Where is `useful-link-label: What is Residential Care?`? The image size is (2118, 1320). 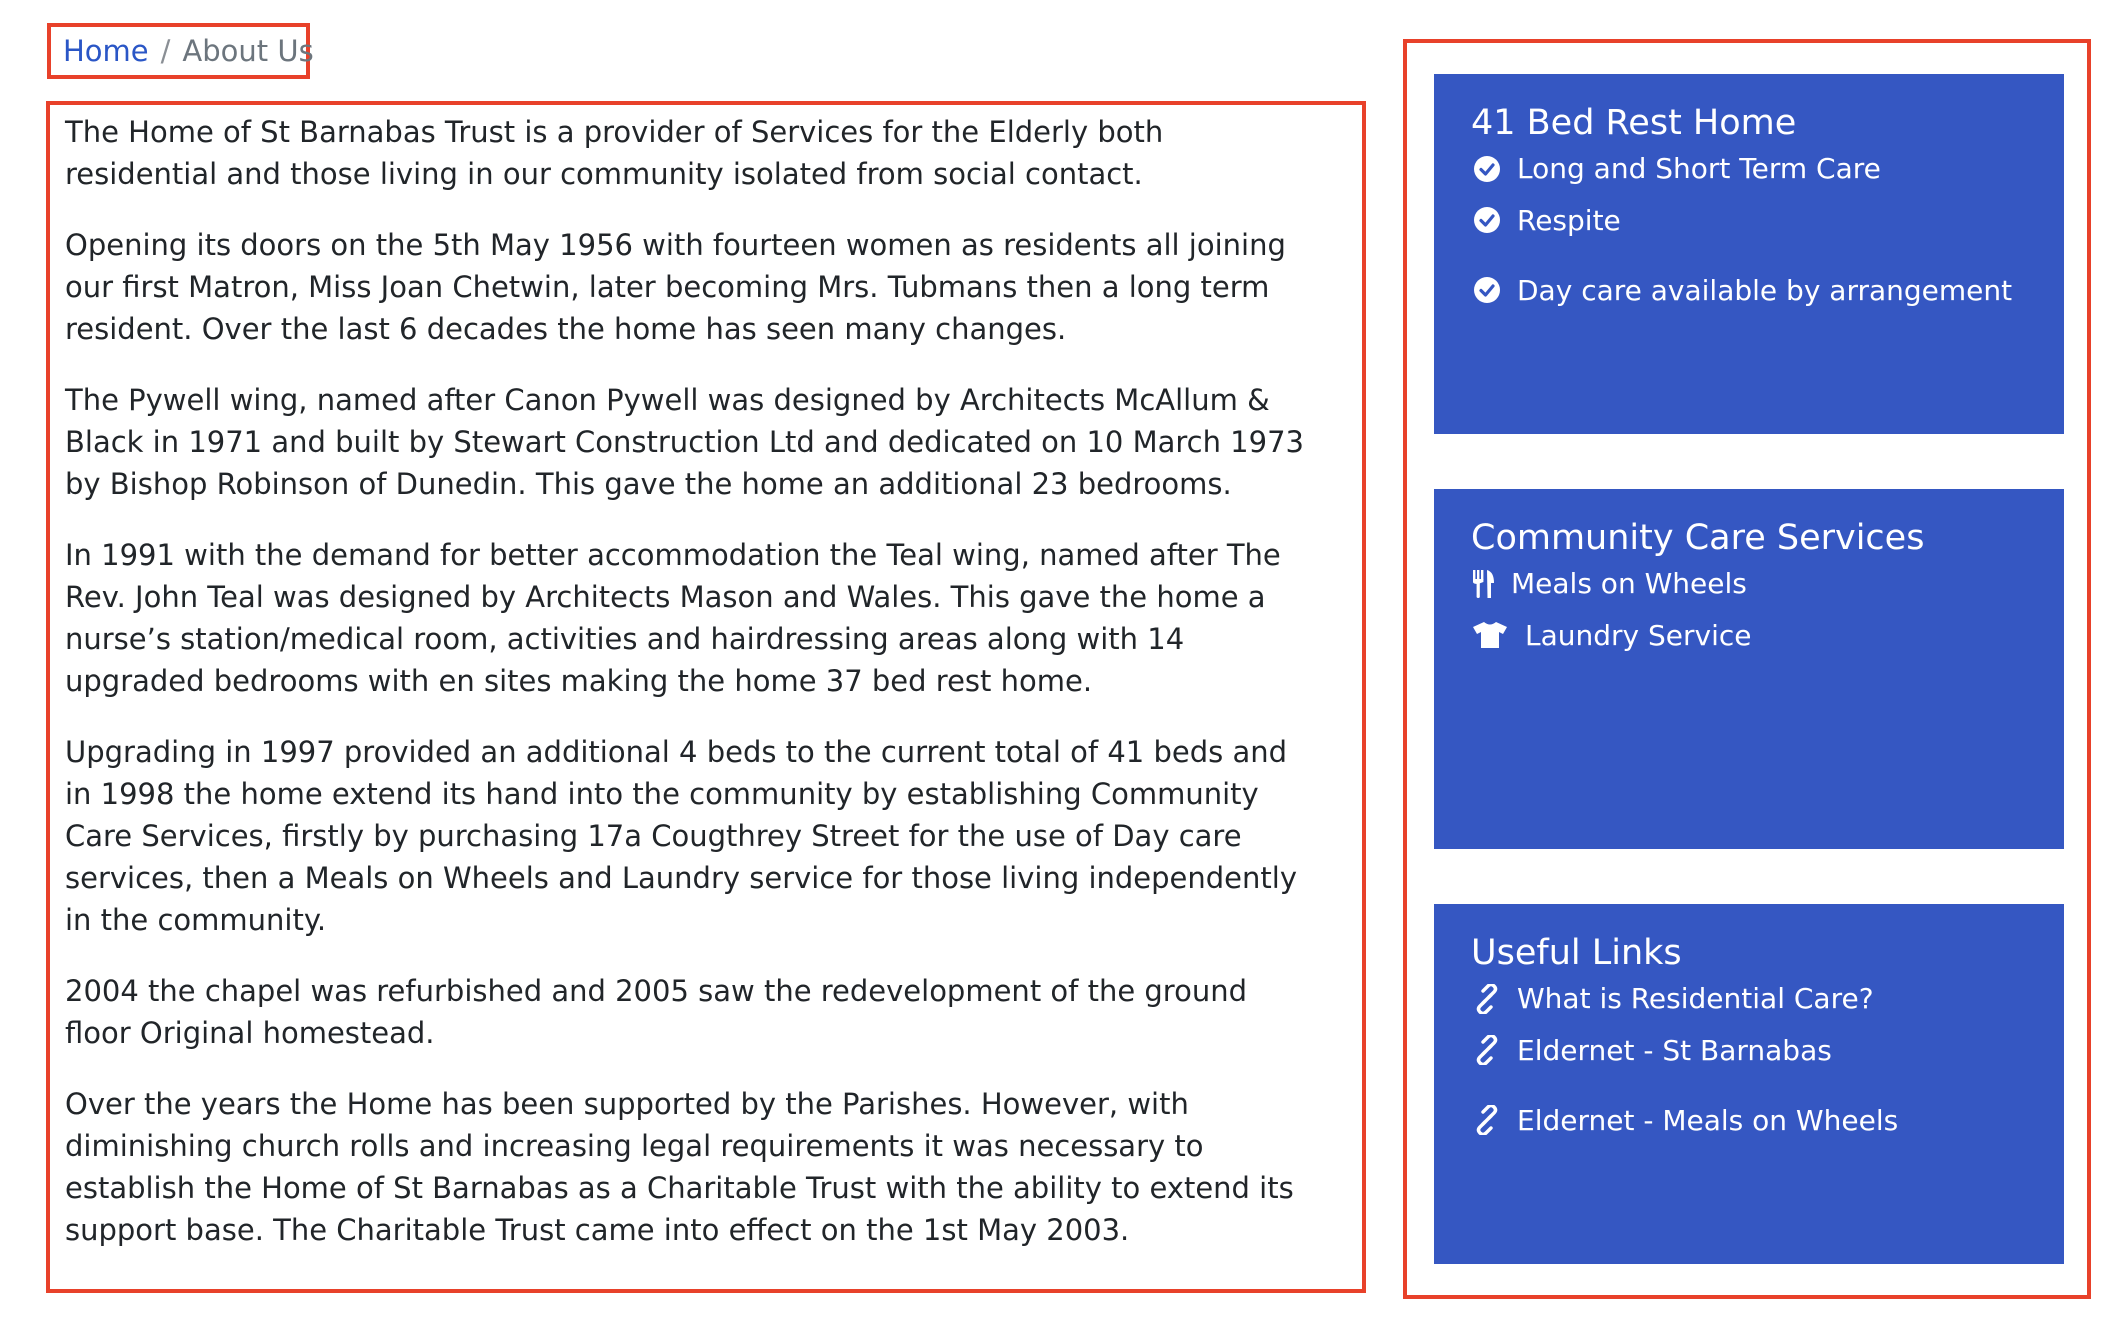
useful-link-label: What is Residential Care? is located at coordinates (1695, 998).